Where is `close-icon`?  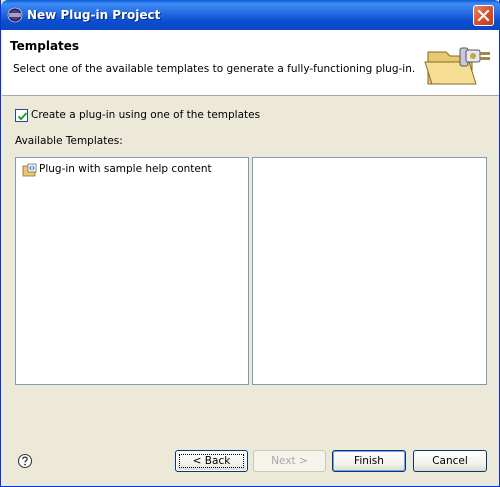
close-icon is located at coordinates (483, 15).